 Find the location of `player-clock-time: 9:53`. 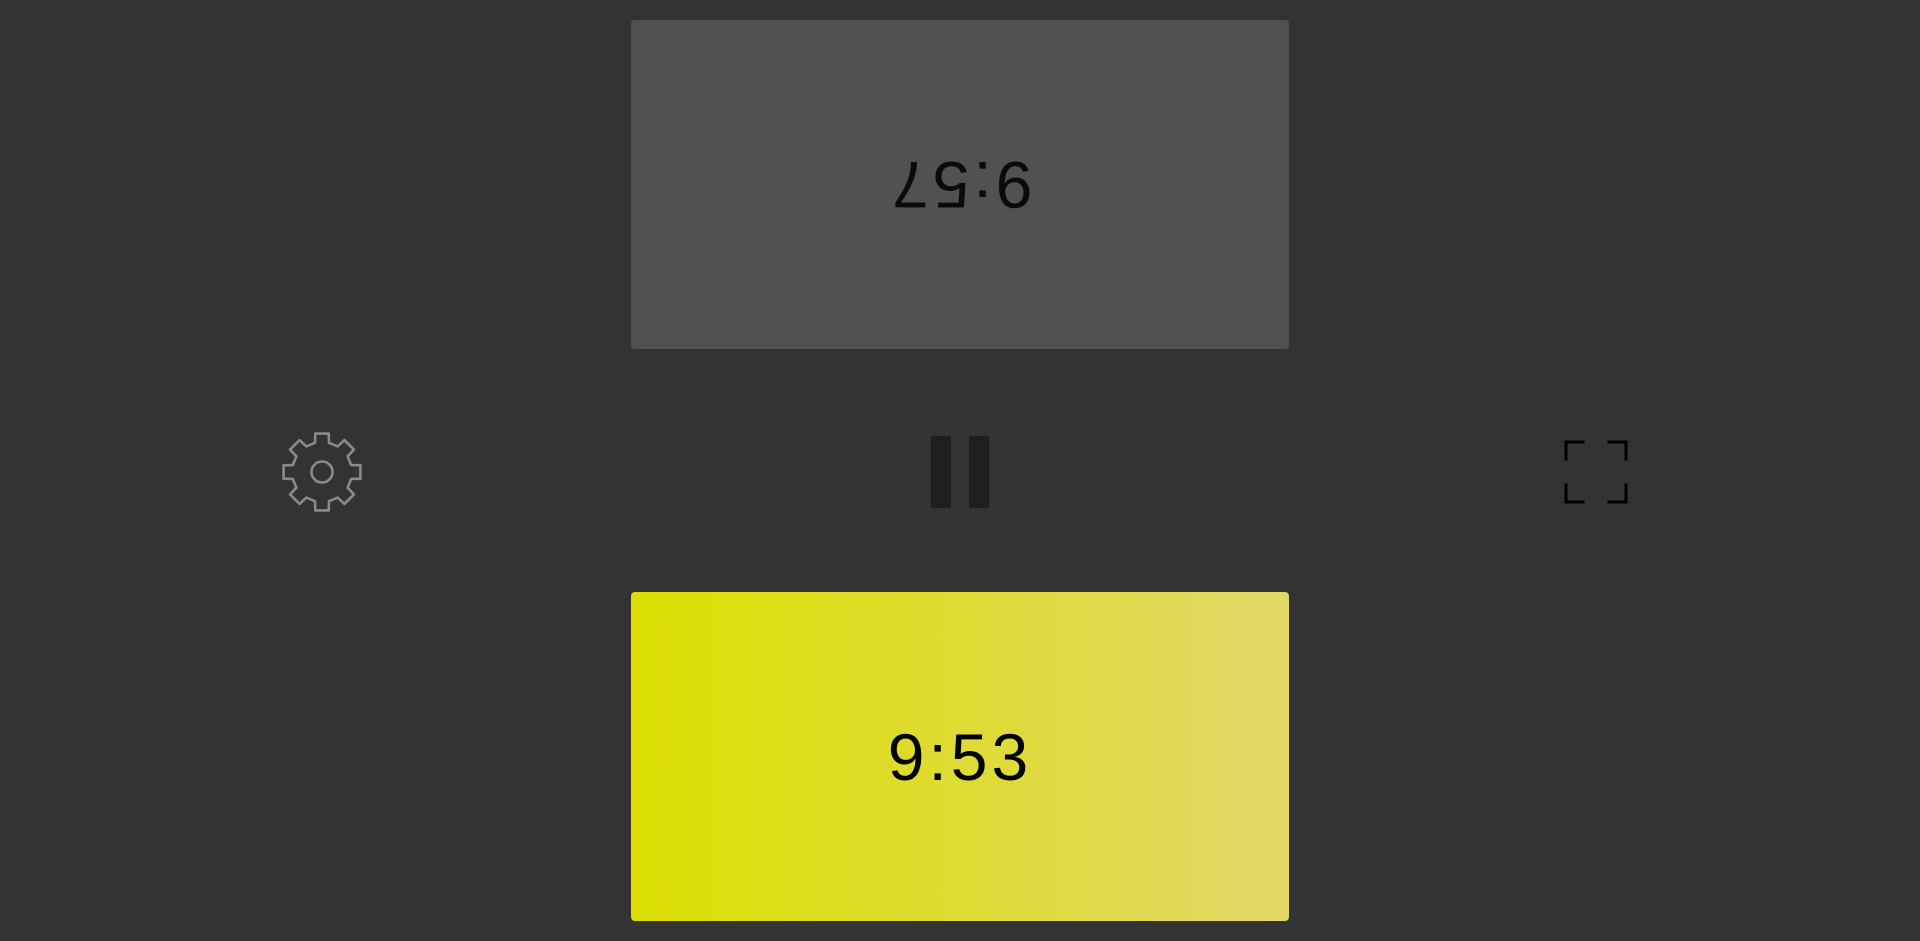

player-clock-time: 9:53 is located at coordinates (960, 756).